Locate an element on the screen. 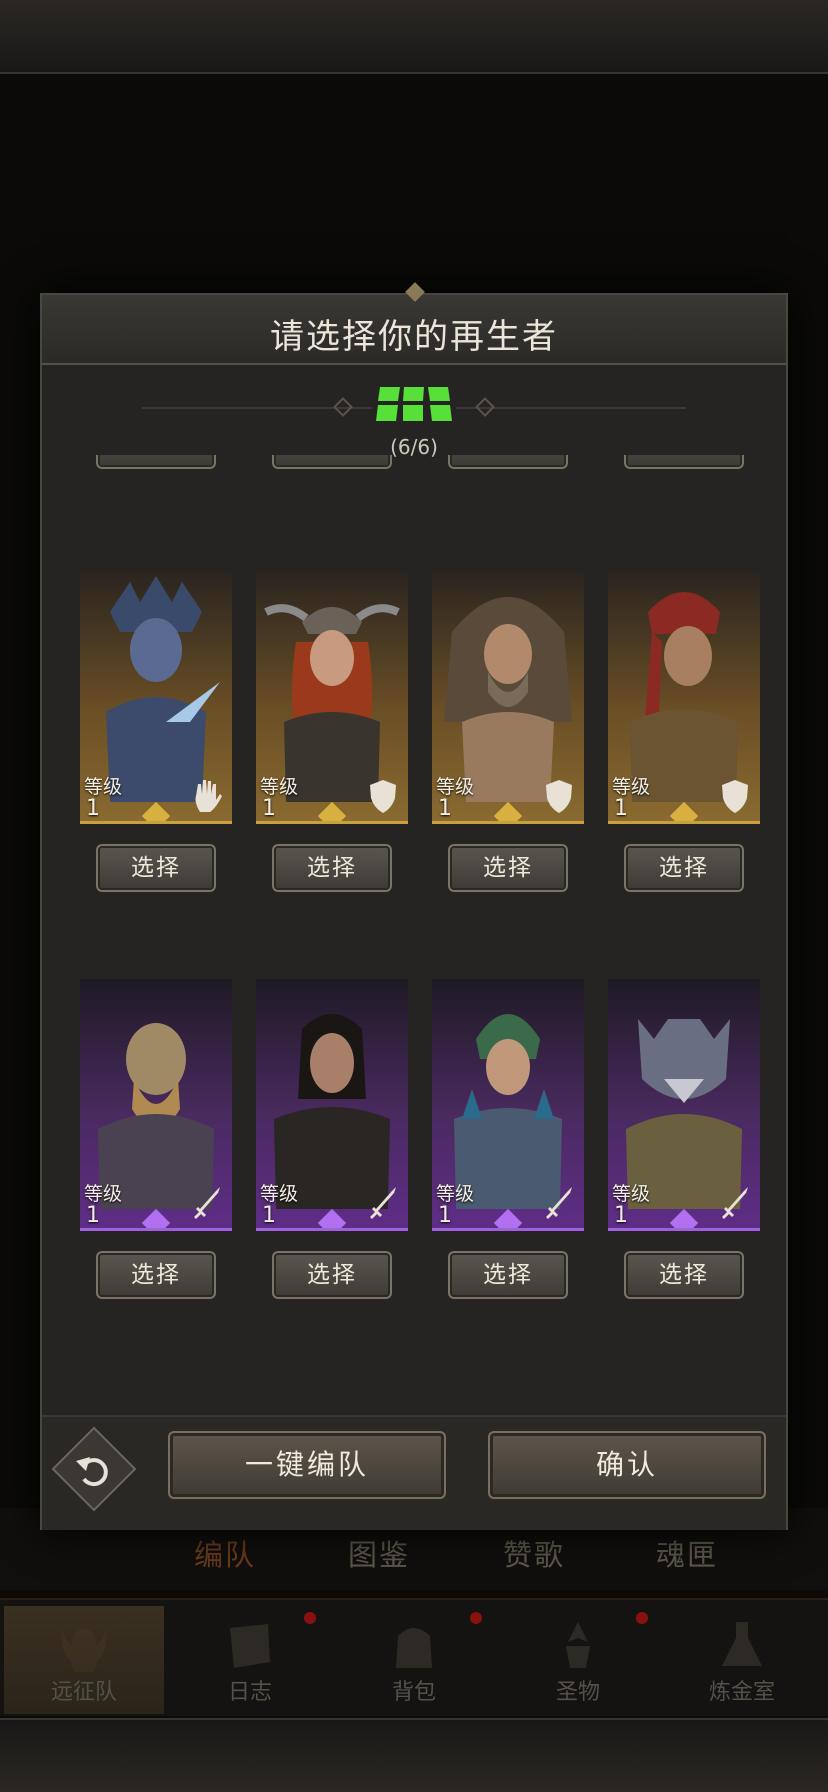 This screenshot has height=1792, width=828. dialog-header: 请选择你的再生者 is located at coordinates (414, 323).